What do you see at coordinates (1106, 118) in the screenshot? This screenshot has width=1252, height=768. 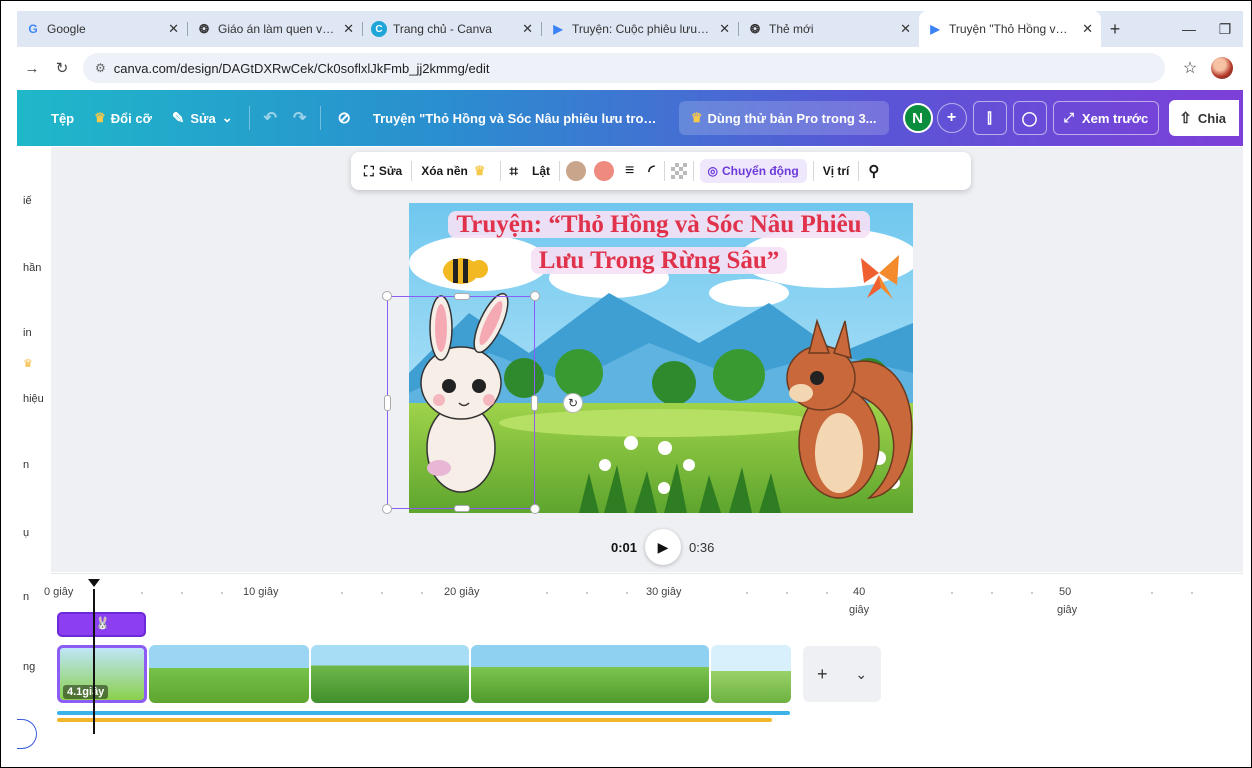 I see `preview-button: ⤢ Xem trước` at bounding box center [1106, 118].